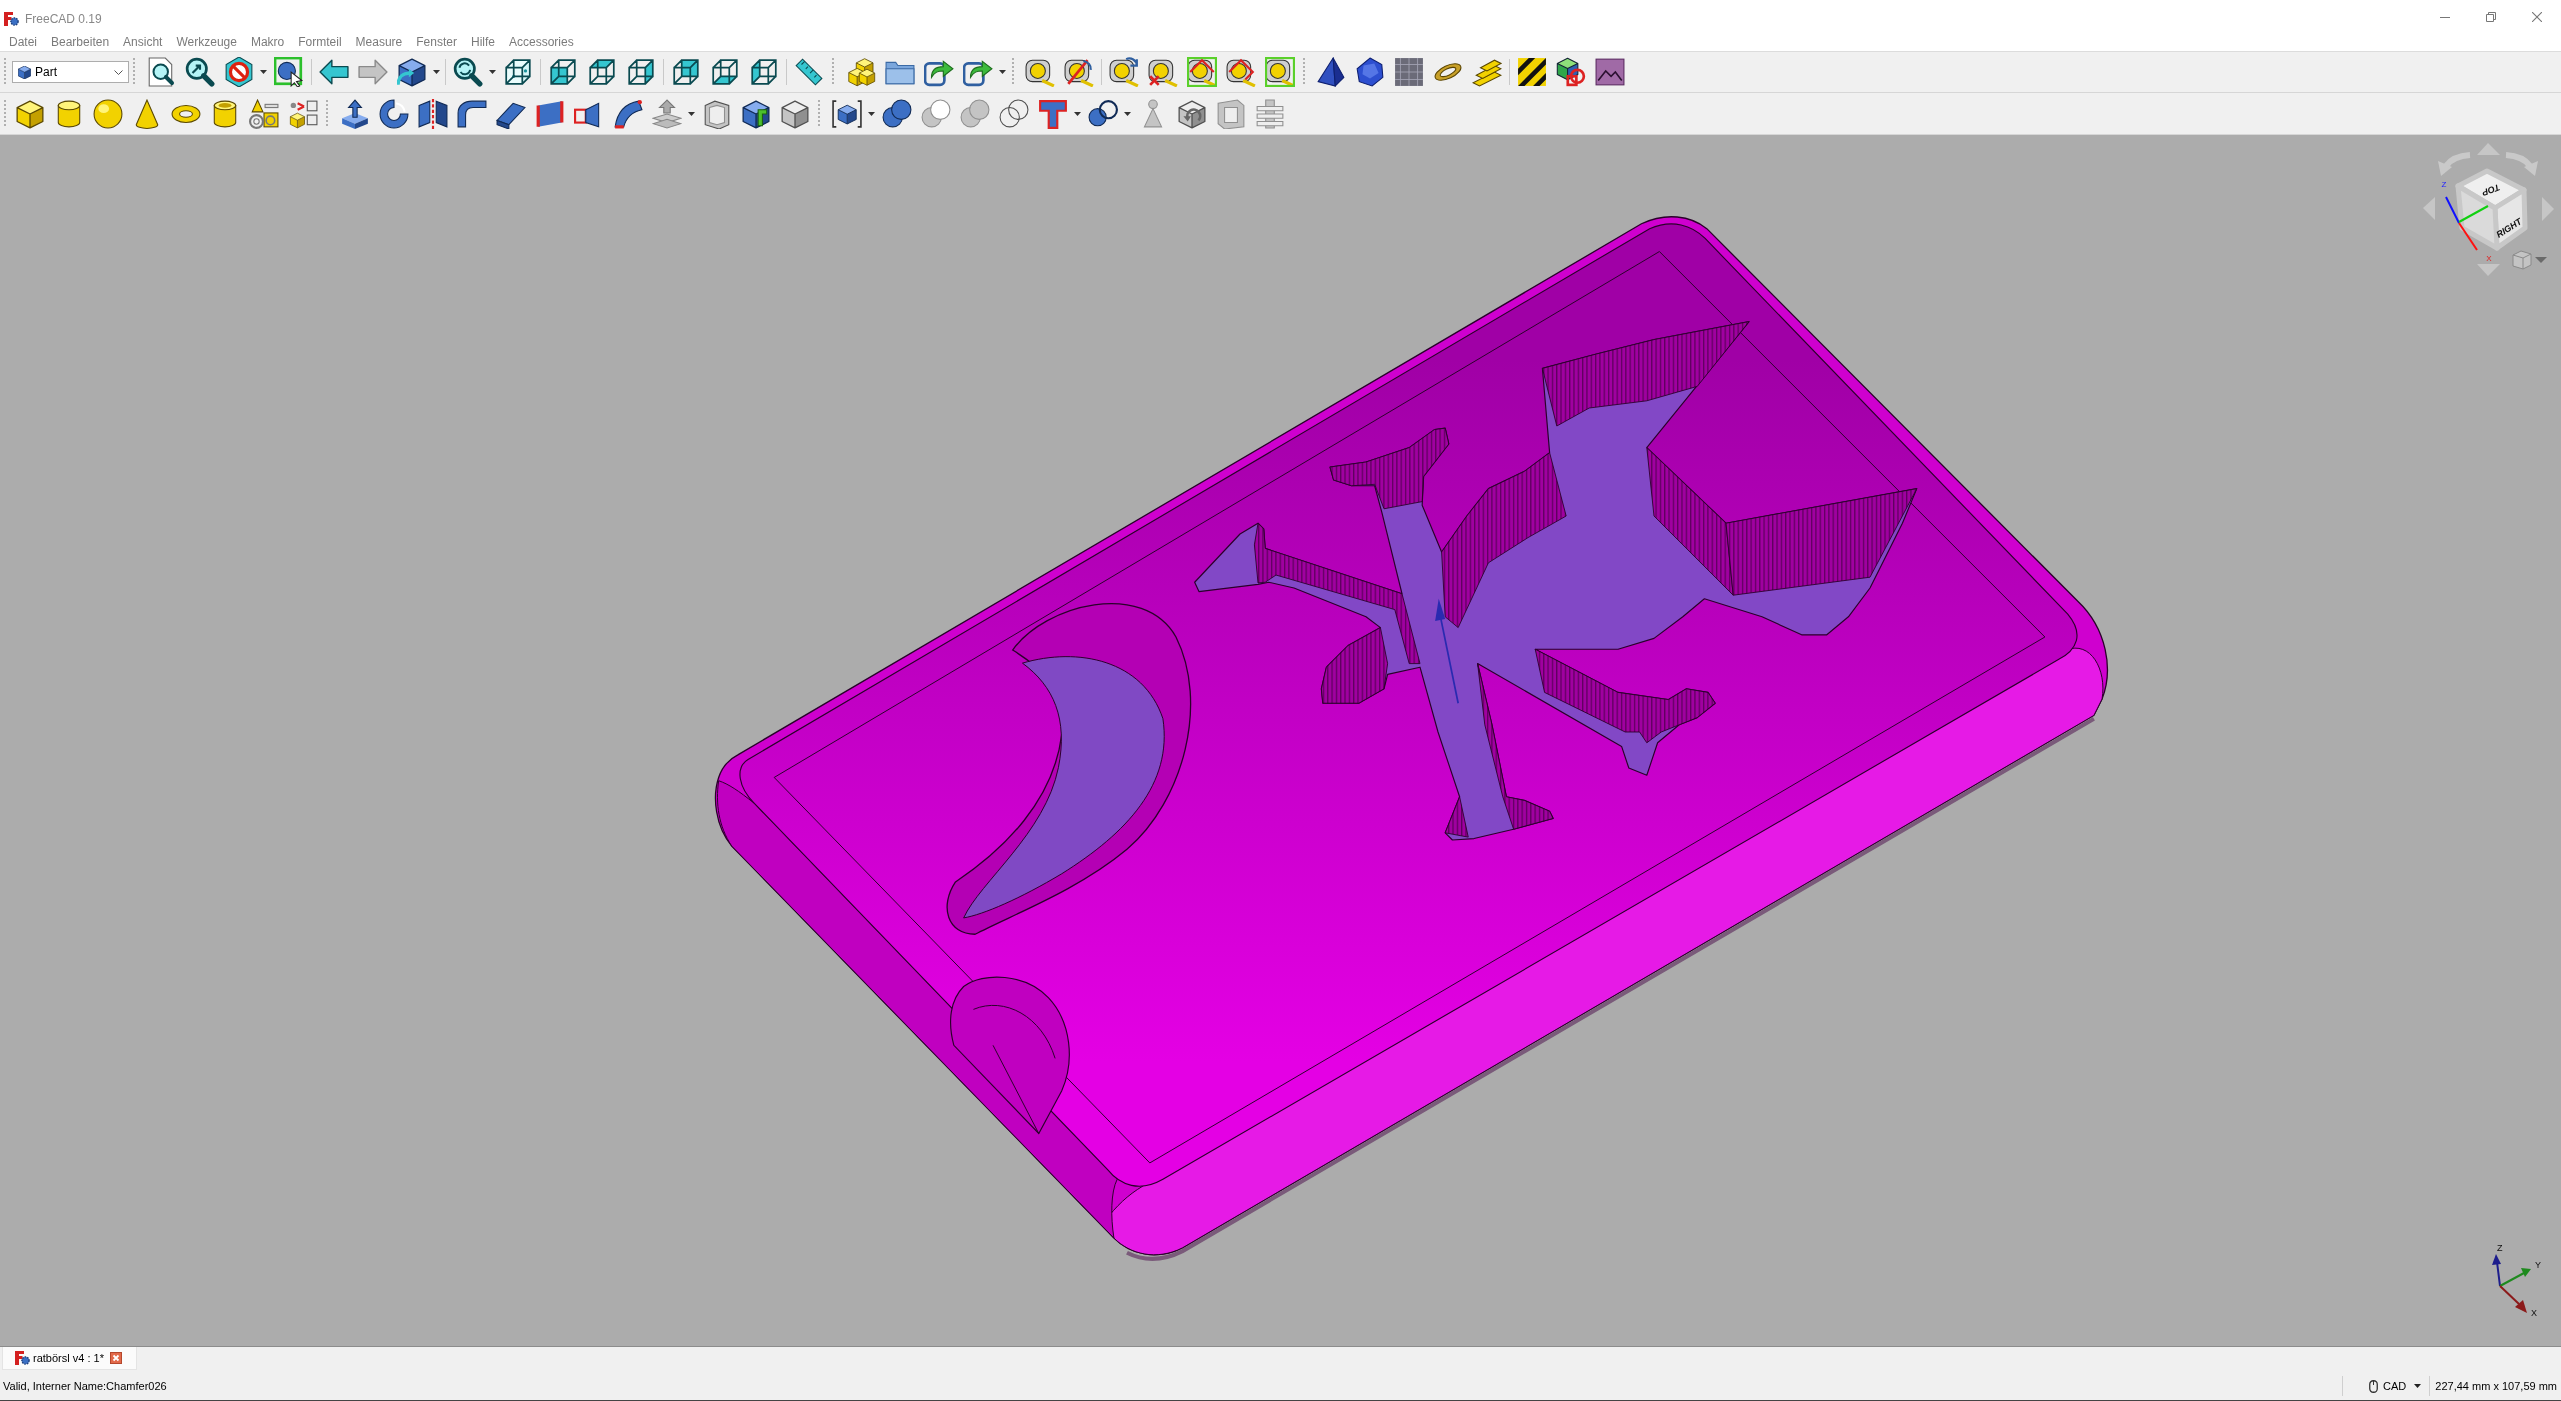  What do you see at coordinates (107, 113) in the screenshot?
I see `sphere-icon` at bounding box center [107, 113].